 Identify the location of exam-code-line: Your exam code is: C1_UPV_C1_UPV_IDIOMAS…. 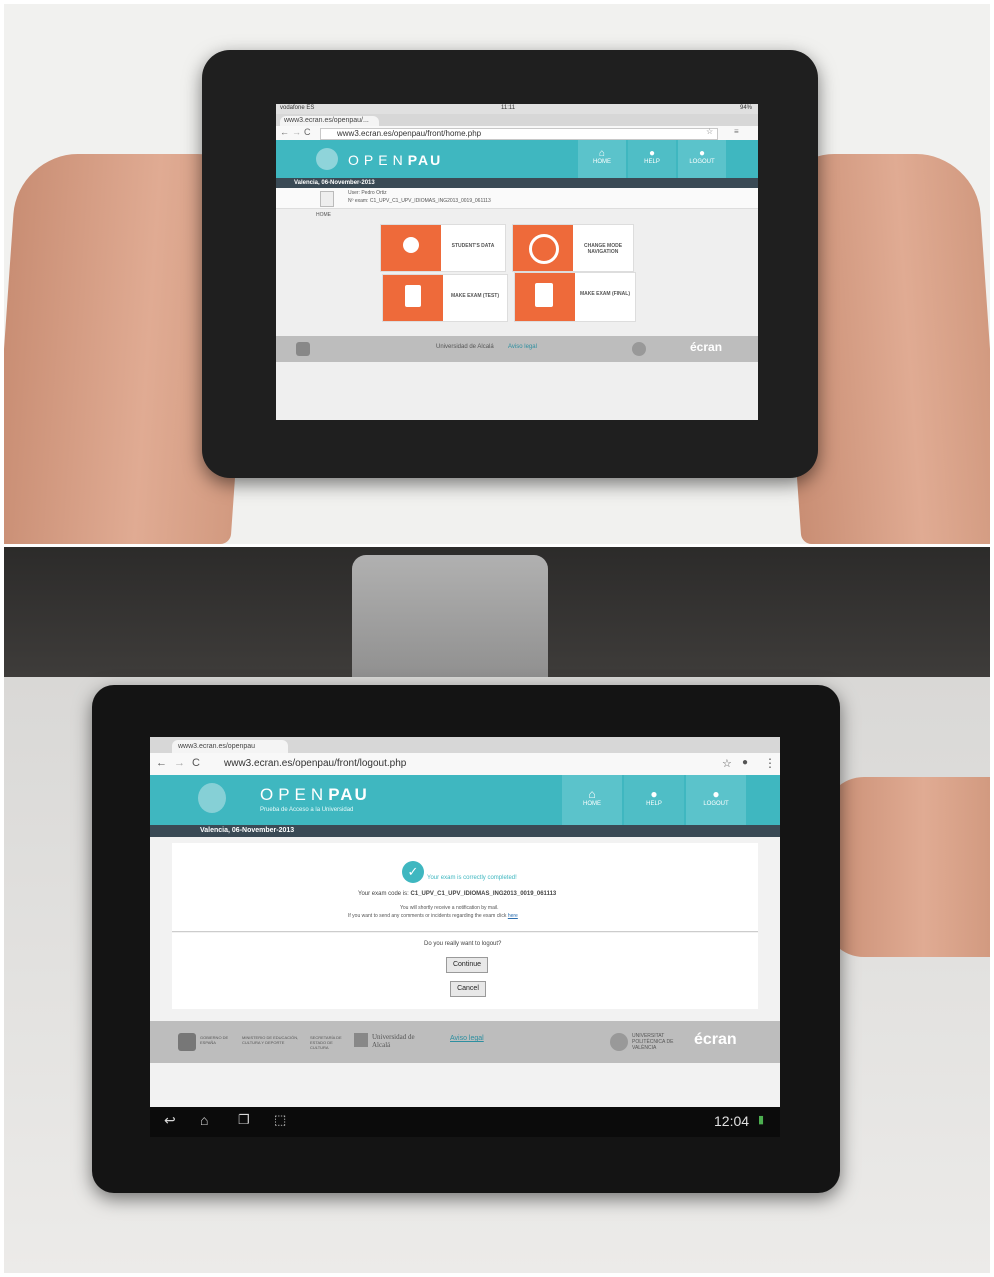
(457, 894).